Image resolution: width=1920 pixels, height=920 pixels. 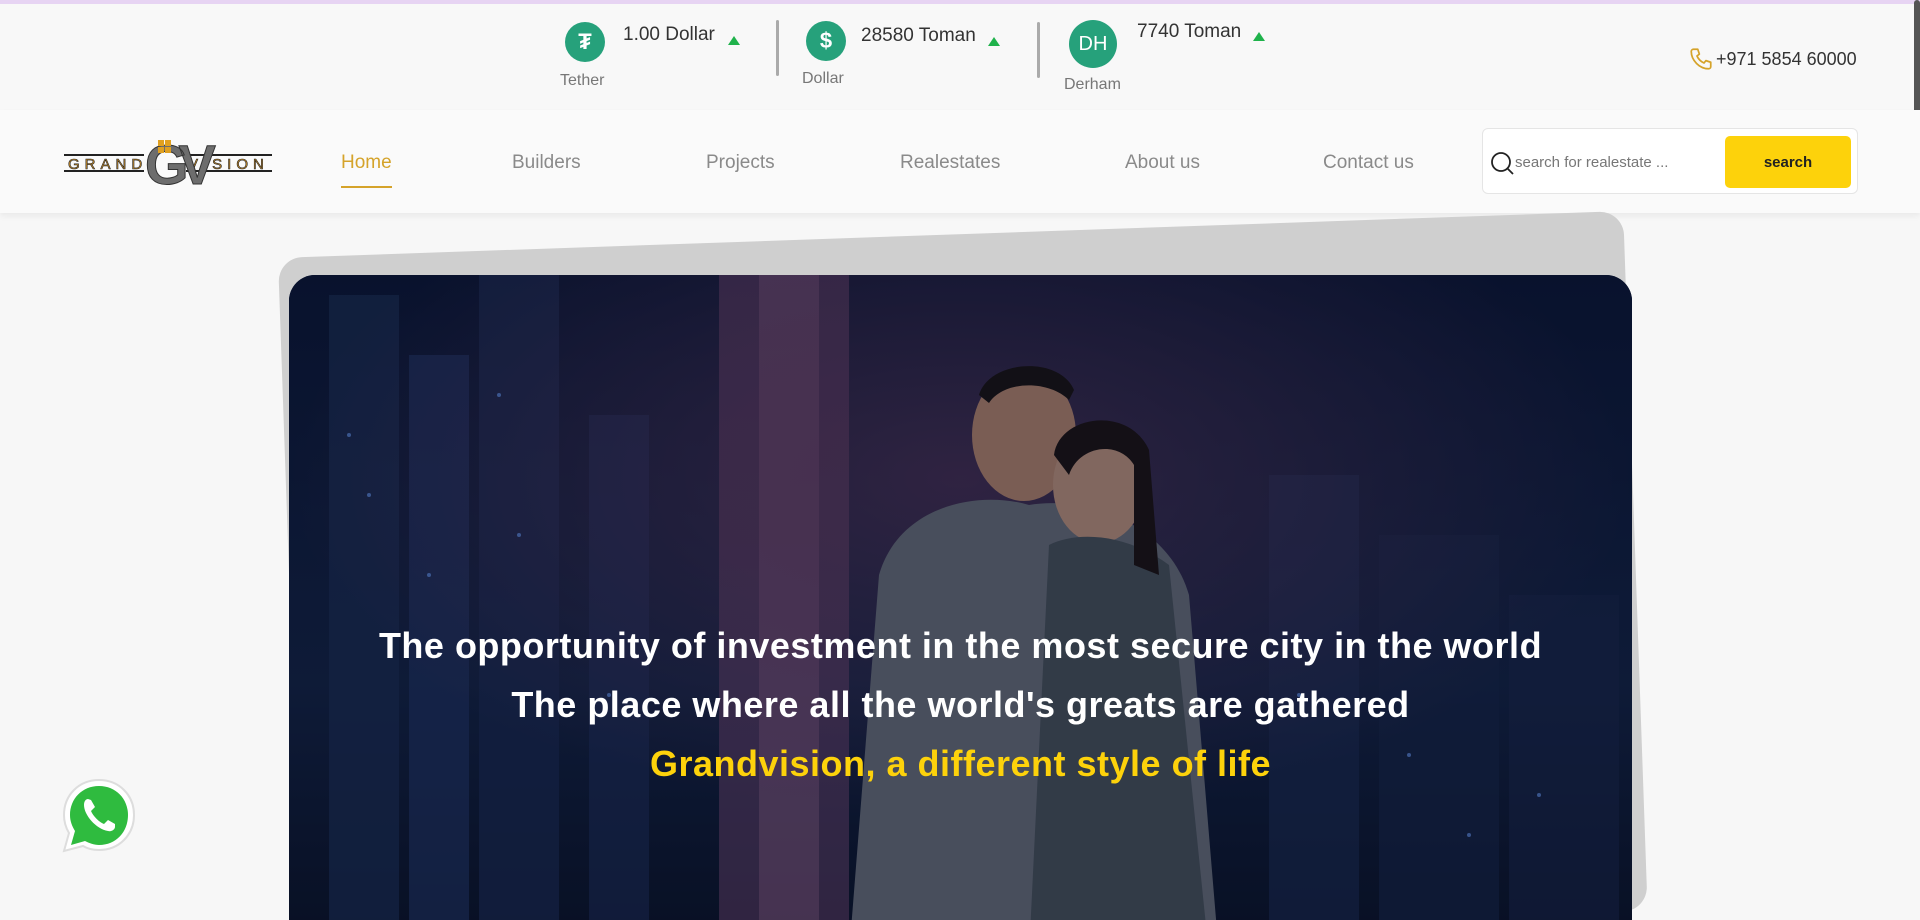 I want to click on derham-icon: DH, so click(x=1093, y=44).